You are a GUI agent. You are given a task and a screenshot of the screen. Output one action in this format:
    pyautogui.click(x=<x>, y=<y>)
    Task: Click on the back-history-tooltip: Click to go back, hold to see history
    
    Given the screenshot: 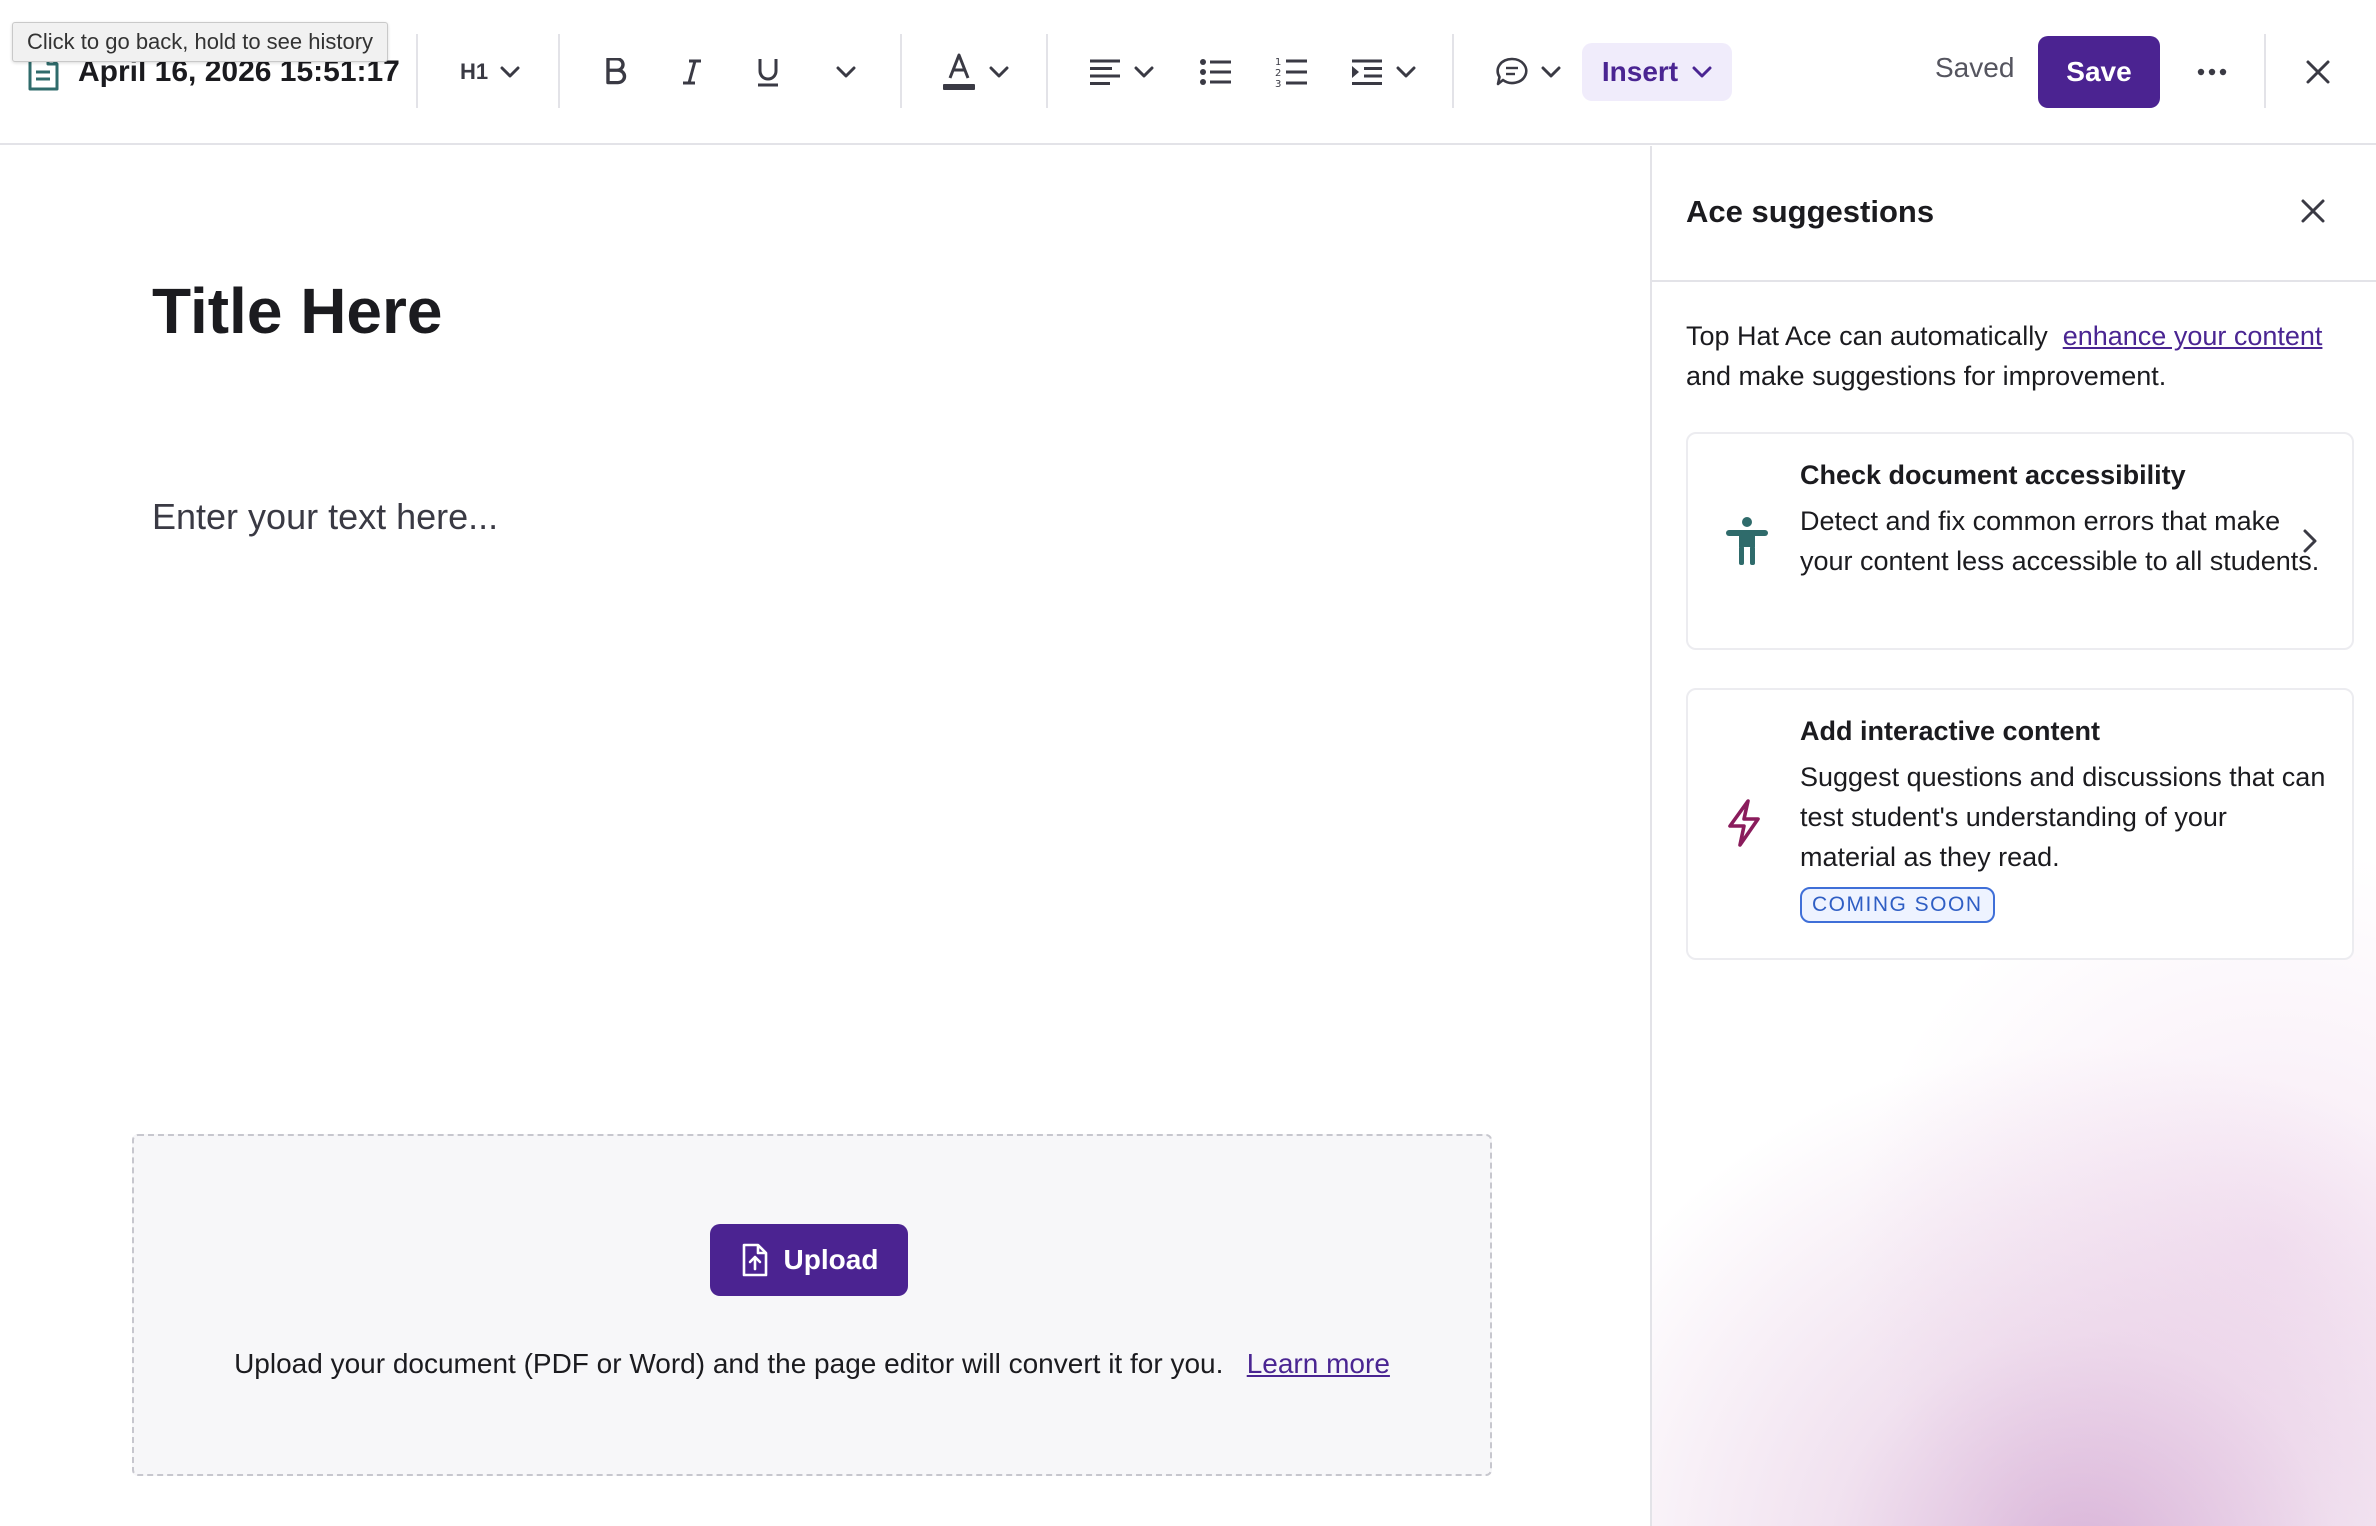 What is the action you would take?
    pyautogui.click(x=200, y=42)
    